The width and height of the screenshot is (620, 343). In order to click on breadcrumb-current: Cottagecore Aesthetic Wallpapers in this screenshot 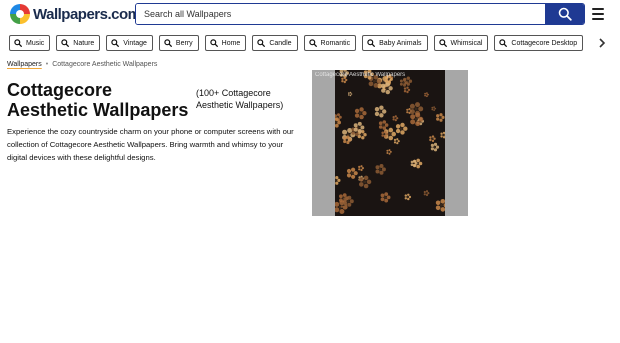, I will do `click(105, 64)`.